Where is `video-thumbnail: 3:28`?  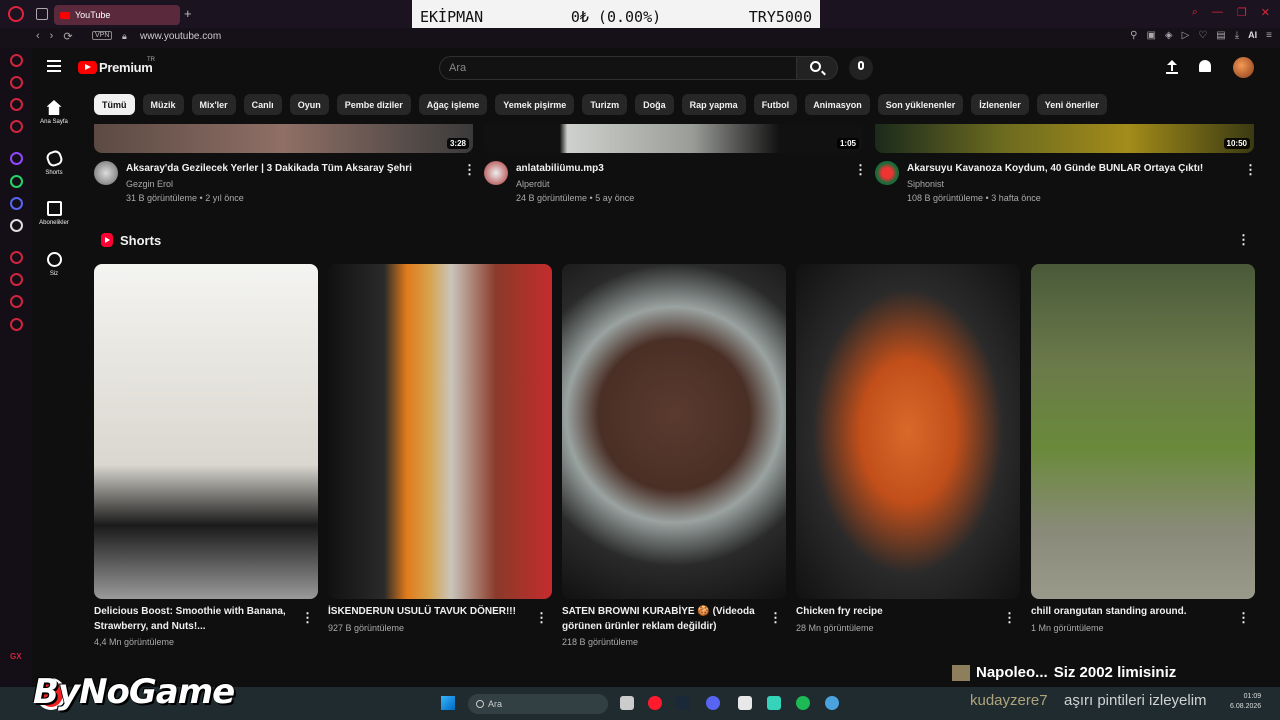 video-thumbnail: 3:28 is located at coordinates (283, 138).